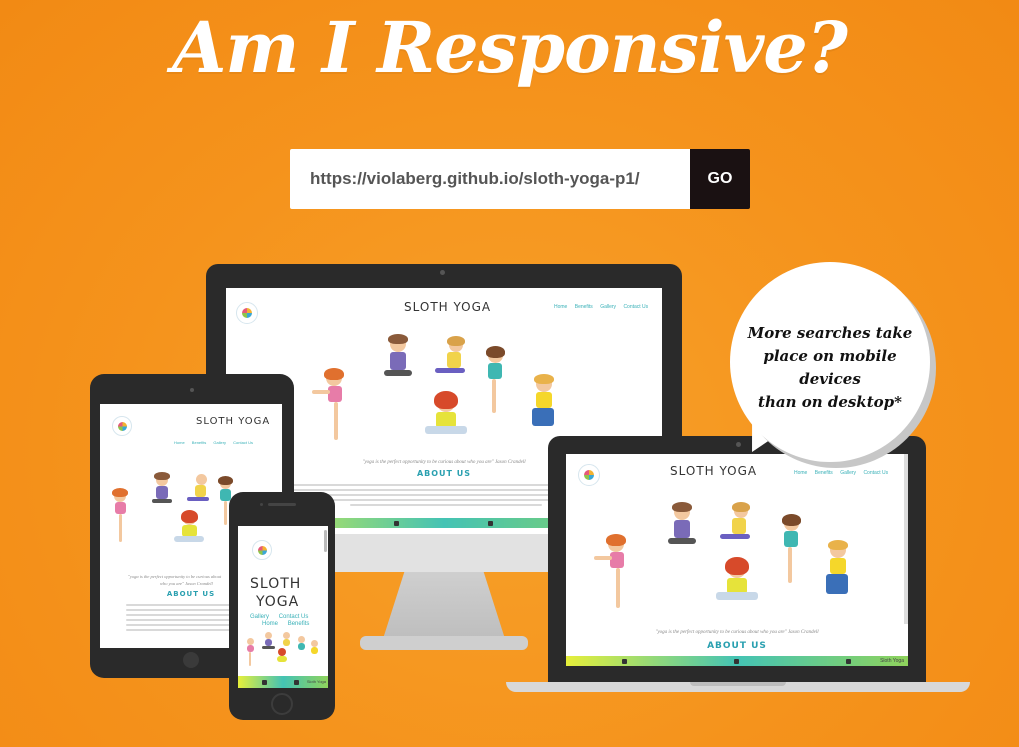 The height and width of the screenshot is (747, 1019). What do you see at coordinates (510, 47) in the screenshot?
I see `page-title: Am I Responsive?` at bounding box center [510, 47].